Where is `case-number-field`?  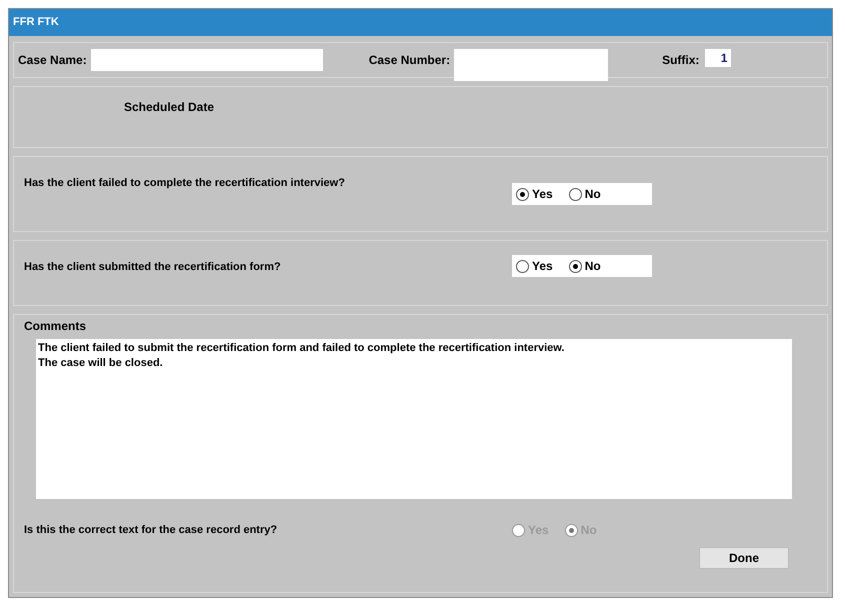
case-number-field is located at coordinates (531, 65).